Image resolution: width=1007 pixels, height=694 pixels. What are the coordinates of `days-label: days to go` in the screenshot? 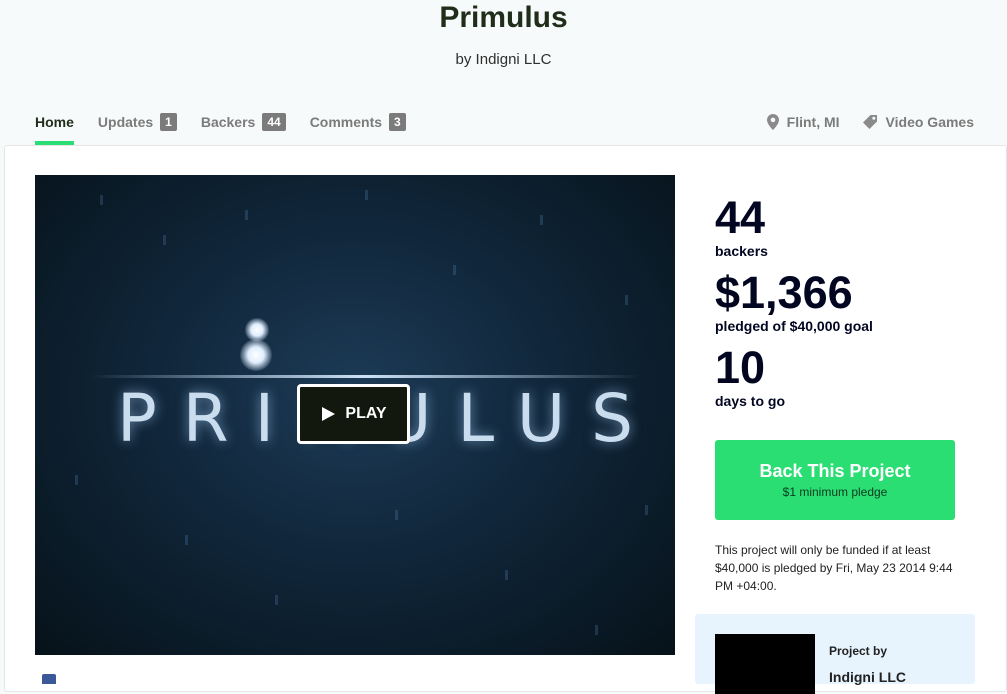 It's located at (750, 401).